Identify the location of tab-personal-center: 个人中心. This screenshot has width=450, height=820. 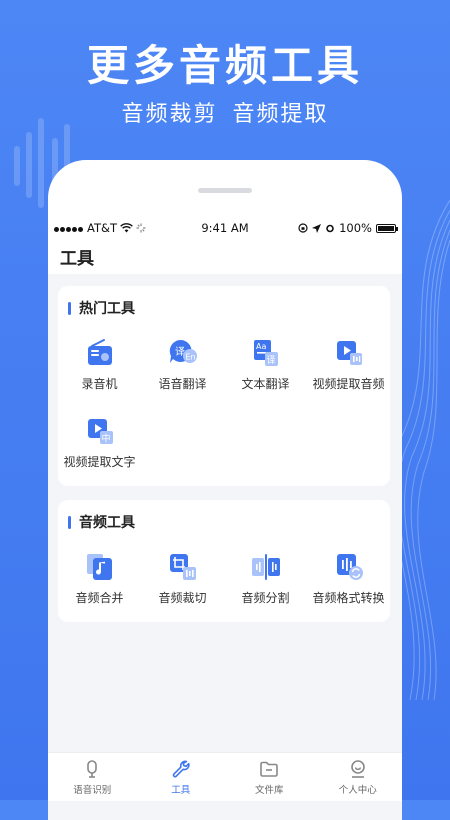
(358, 777).